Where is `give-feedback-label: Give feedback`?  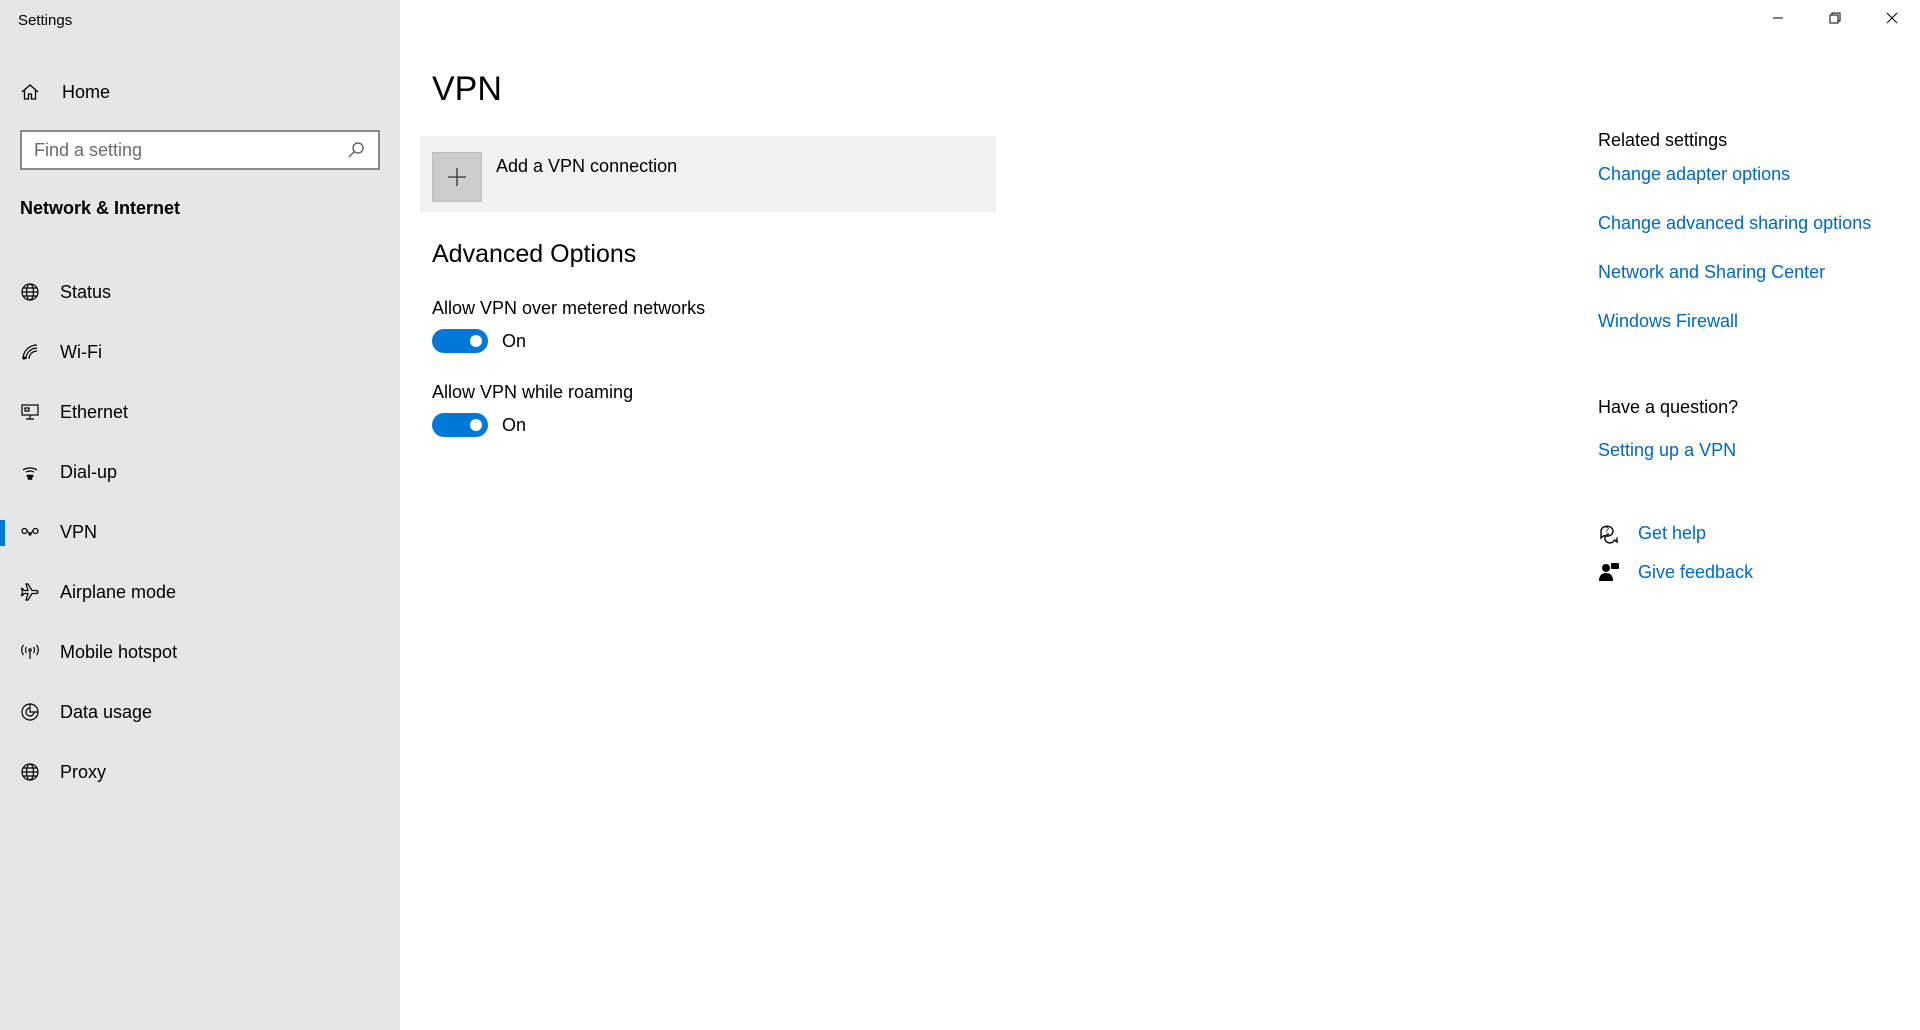 give-feedback-label: Give feedback is located at coordinates (1696, 571).